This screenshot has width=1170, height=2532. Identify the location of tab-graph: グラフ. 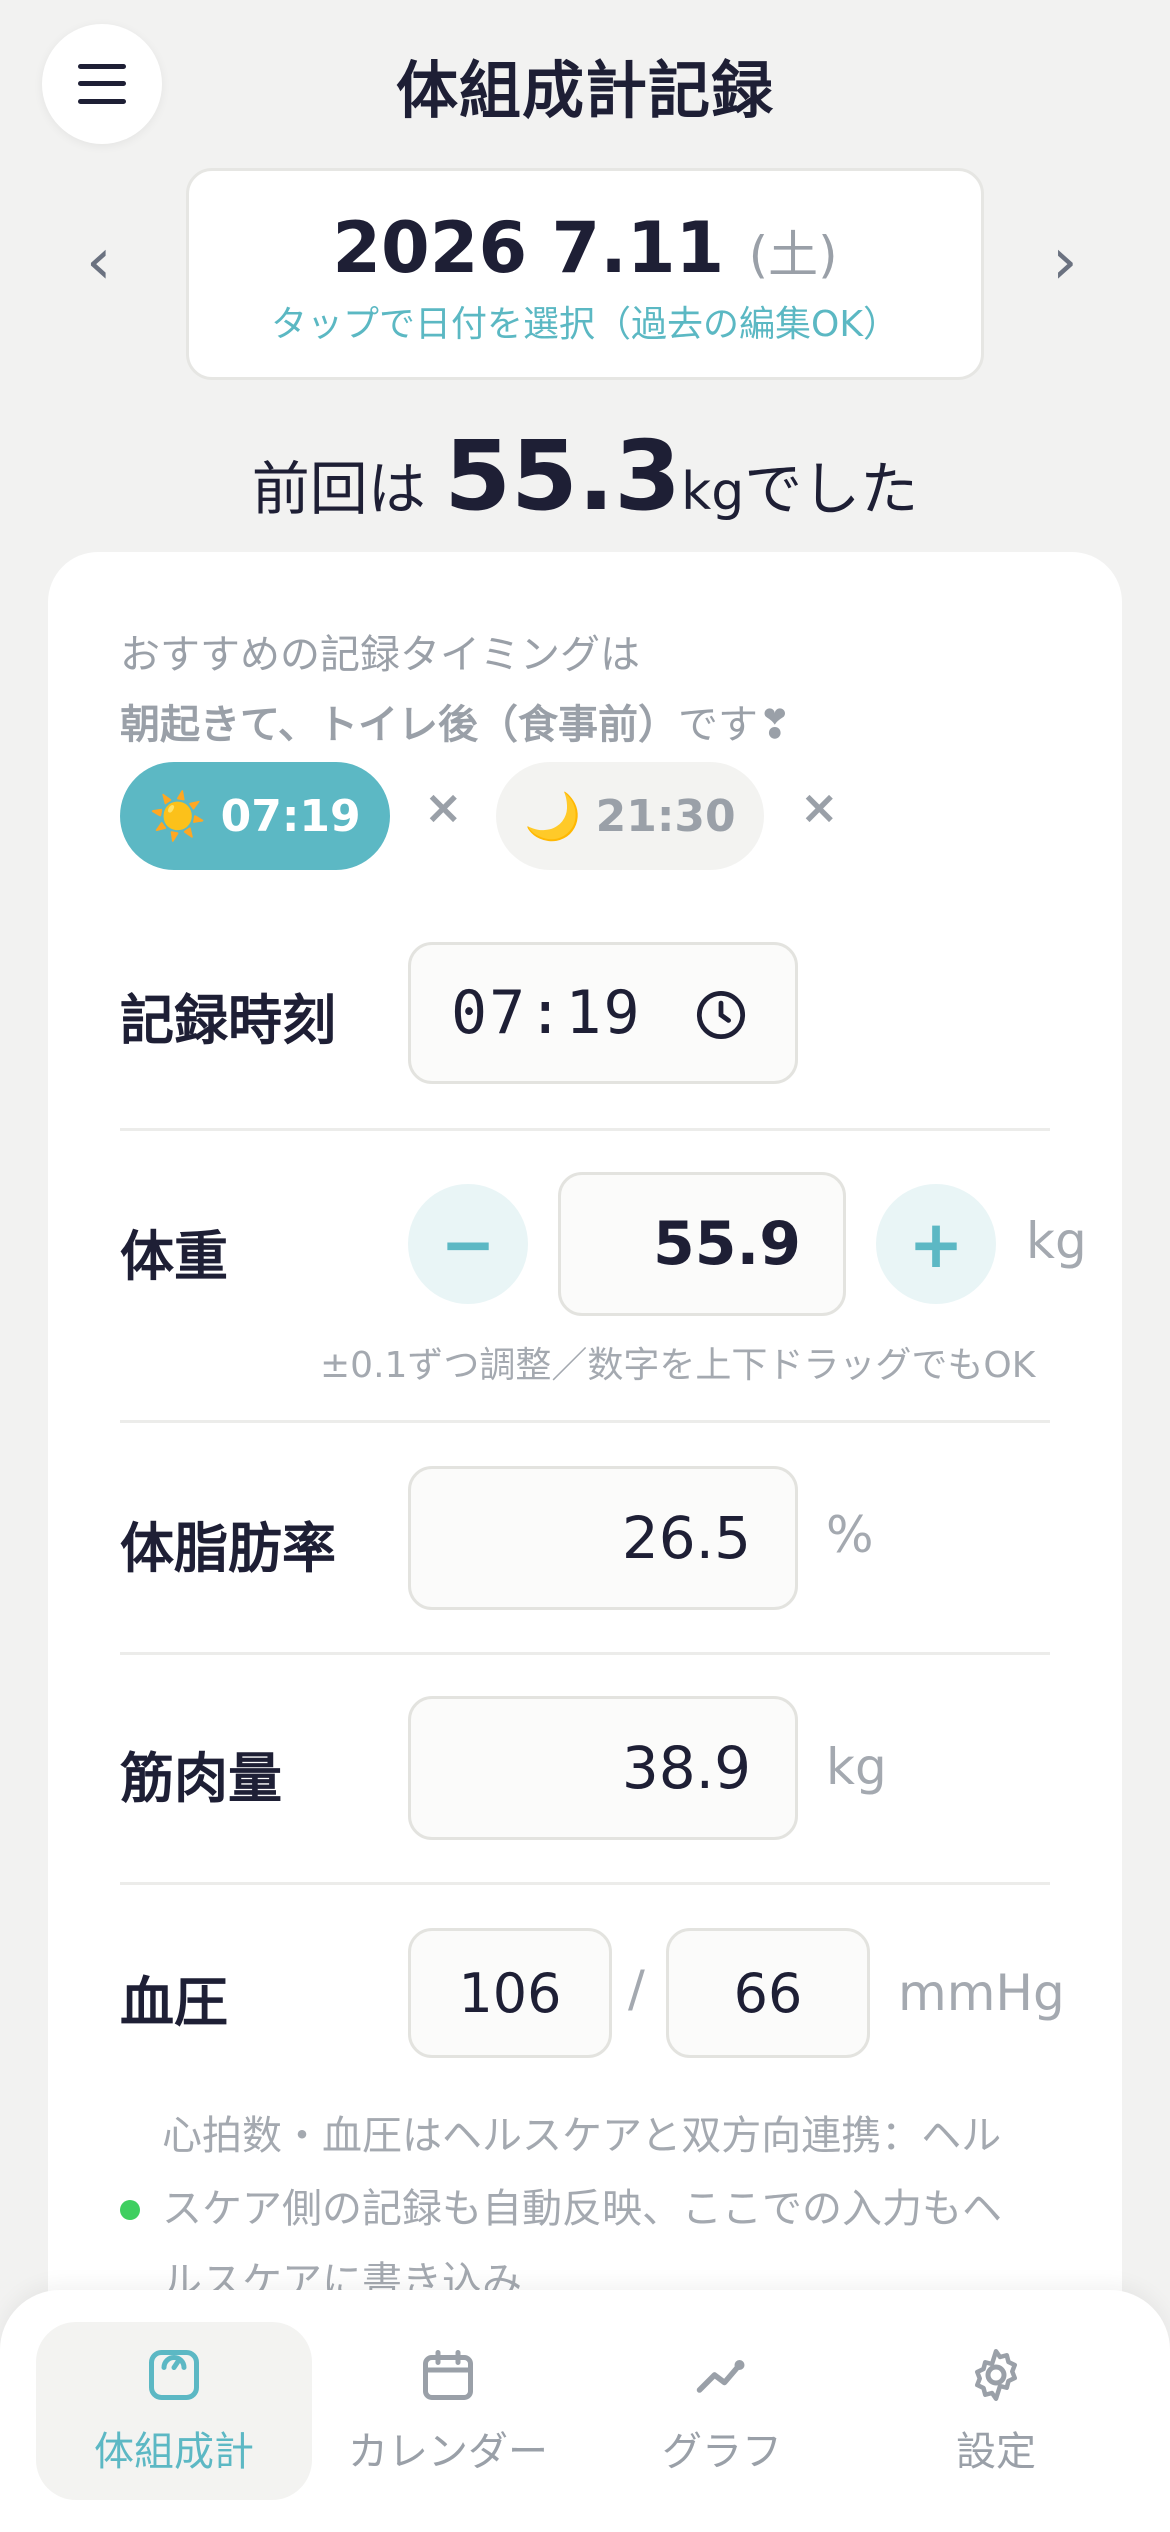
(722, 2411).